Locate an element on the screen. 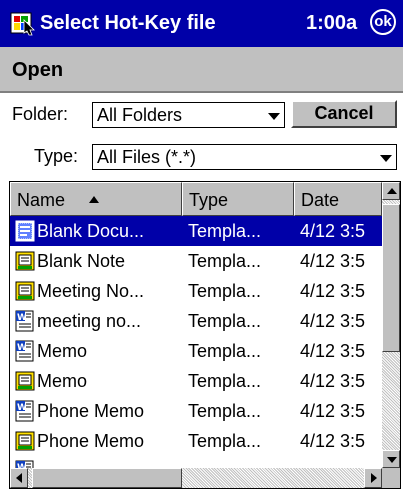  type-label: Type: is located at coordinates (56, 156).